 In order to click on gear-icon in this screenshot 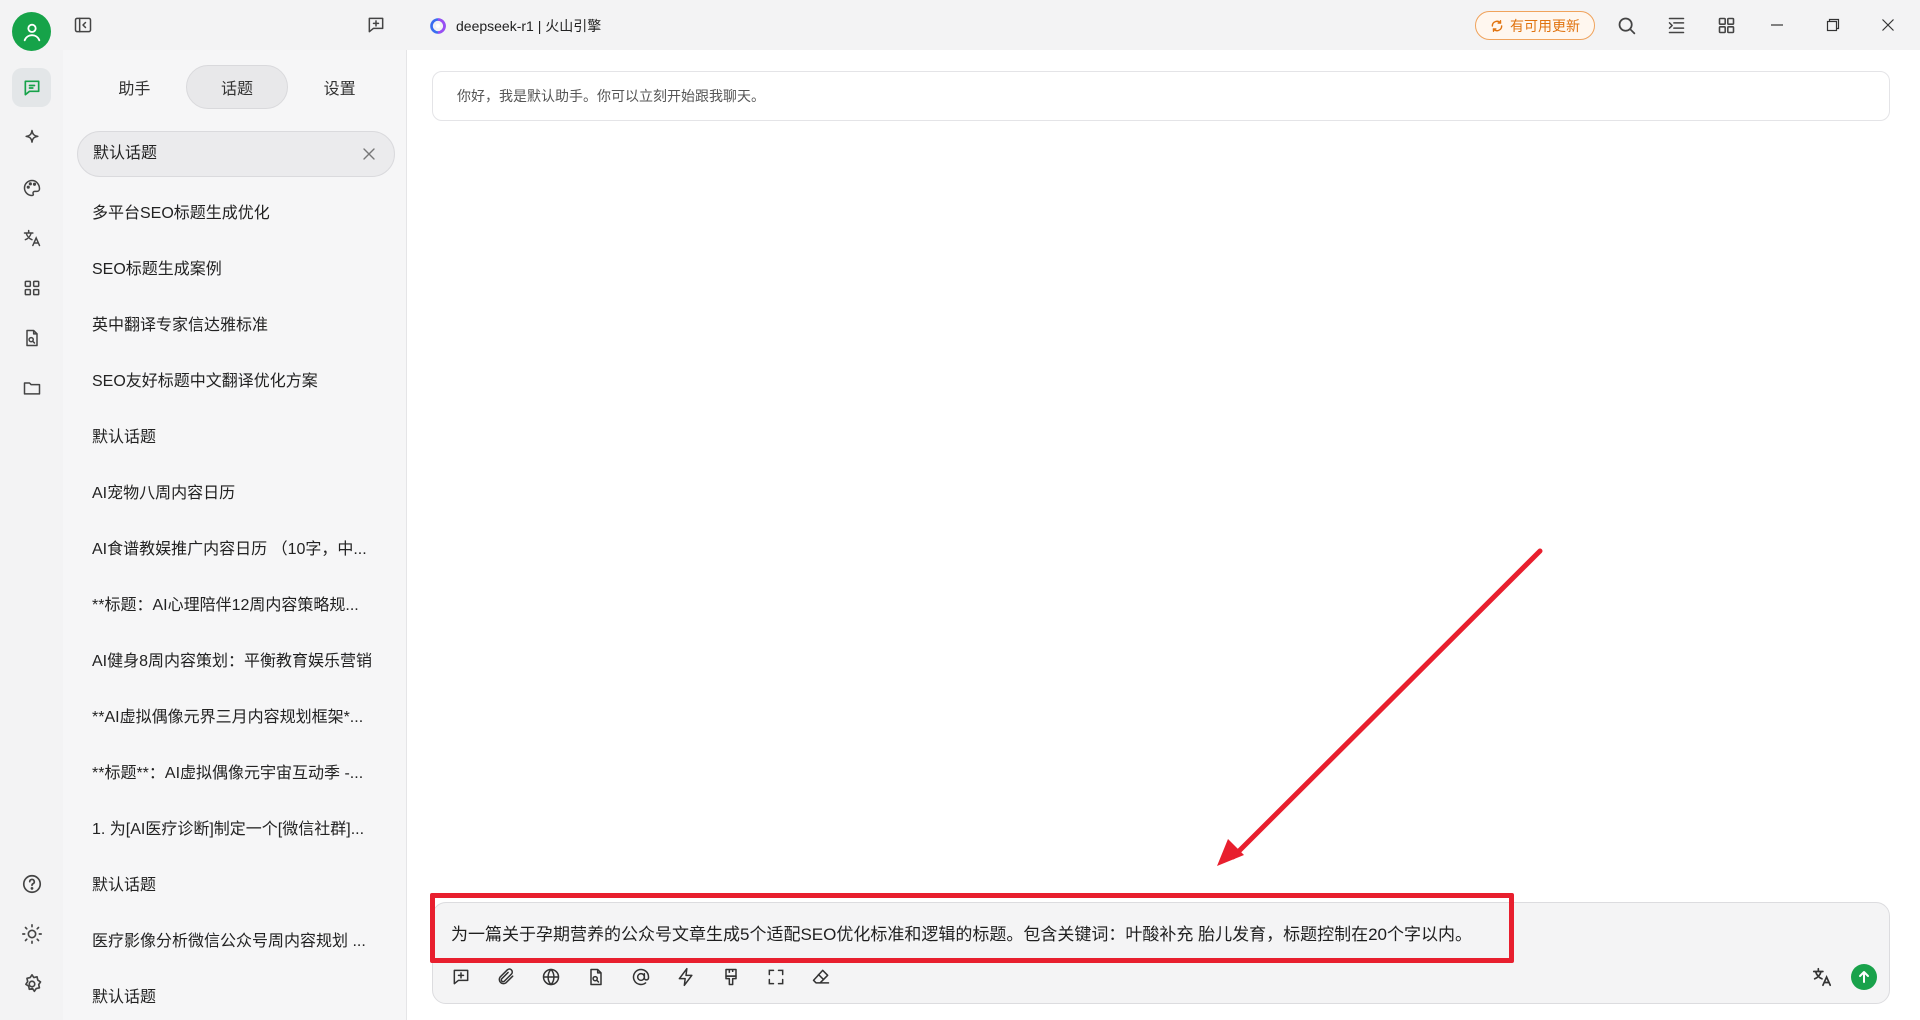, I will do `click(31, 983)`.